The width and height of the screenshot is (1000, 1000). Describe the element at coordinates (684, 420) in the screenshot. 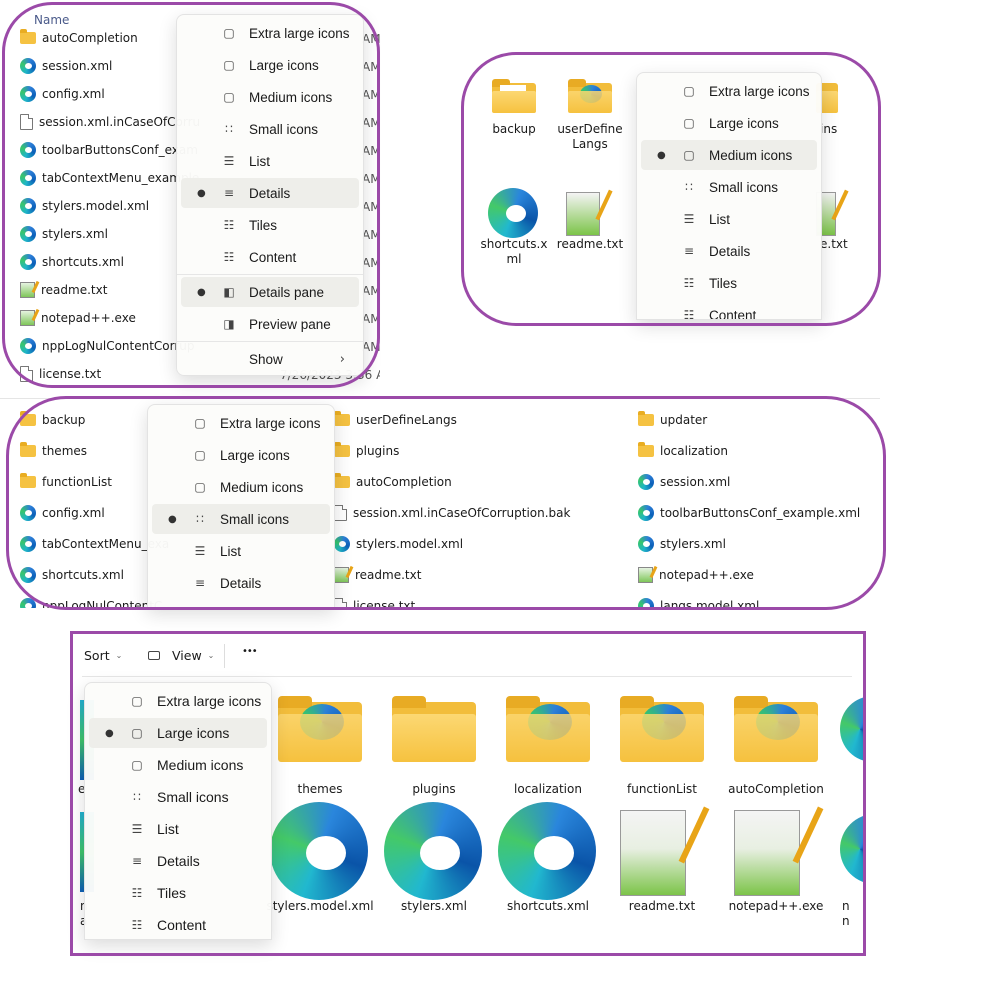

I see `file-name: updater` at that location.